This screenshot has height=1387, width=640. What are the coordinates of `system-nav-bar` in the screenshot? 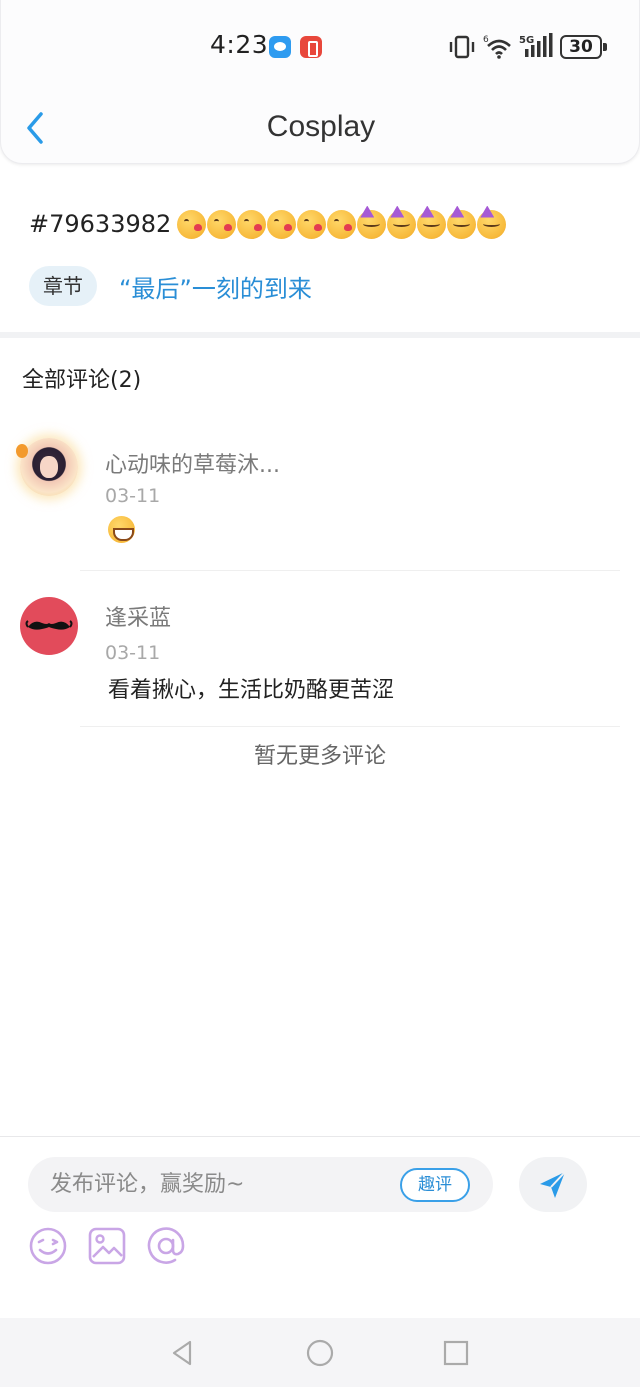 It's located at (320, 1352).